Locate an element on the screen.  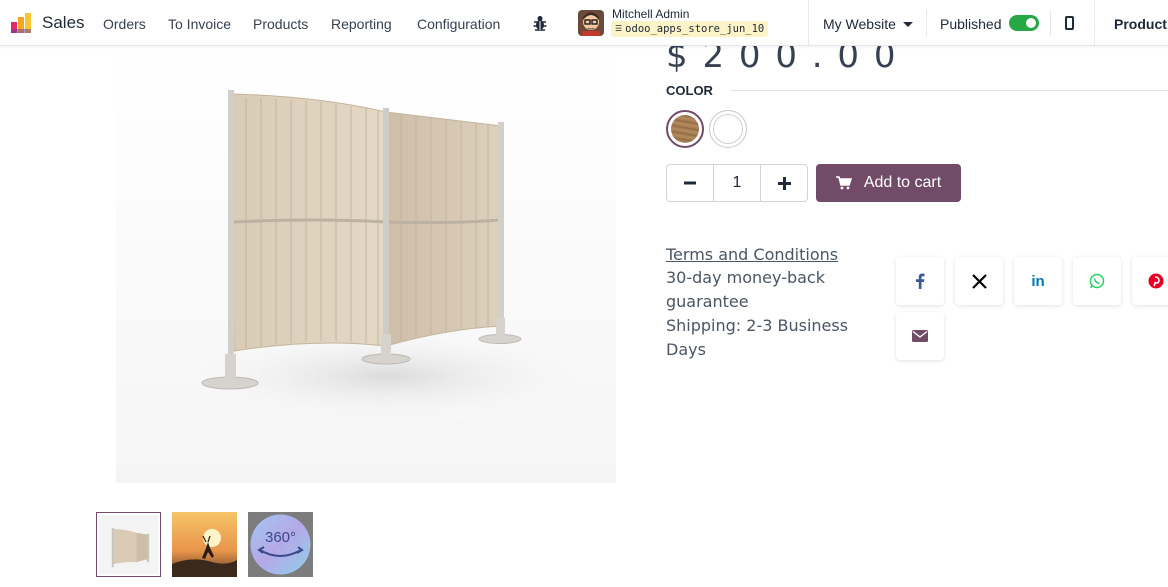
x-icon is located at coordinates (979, 281).